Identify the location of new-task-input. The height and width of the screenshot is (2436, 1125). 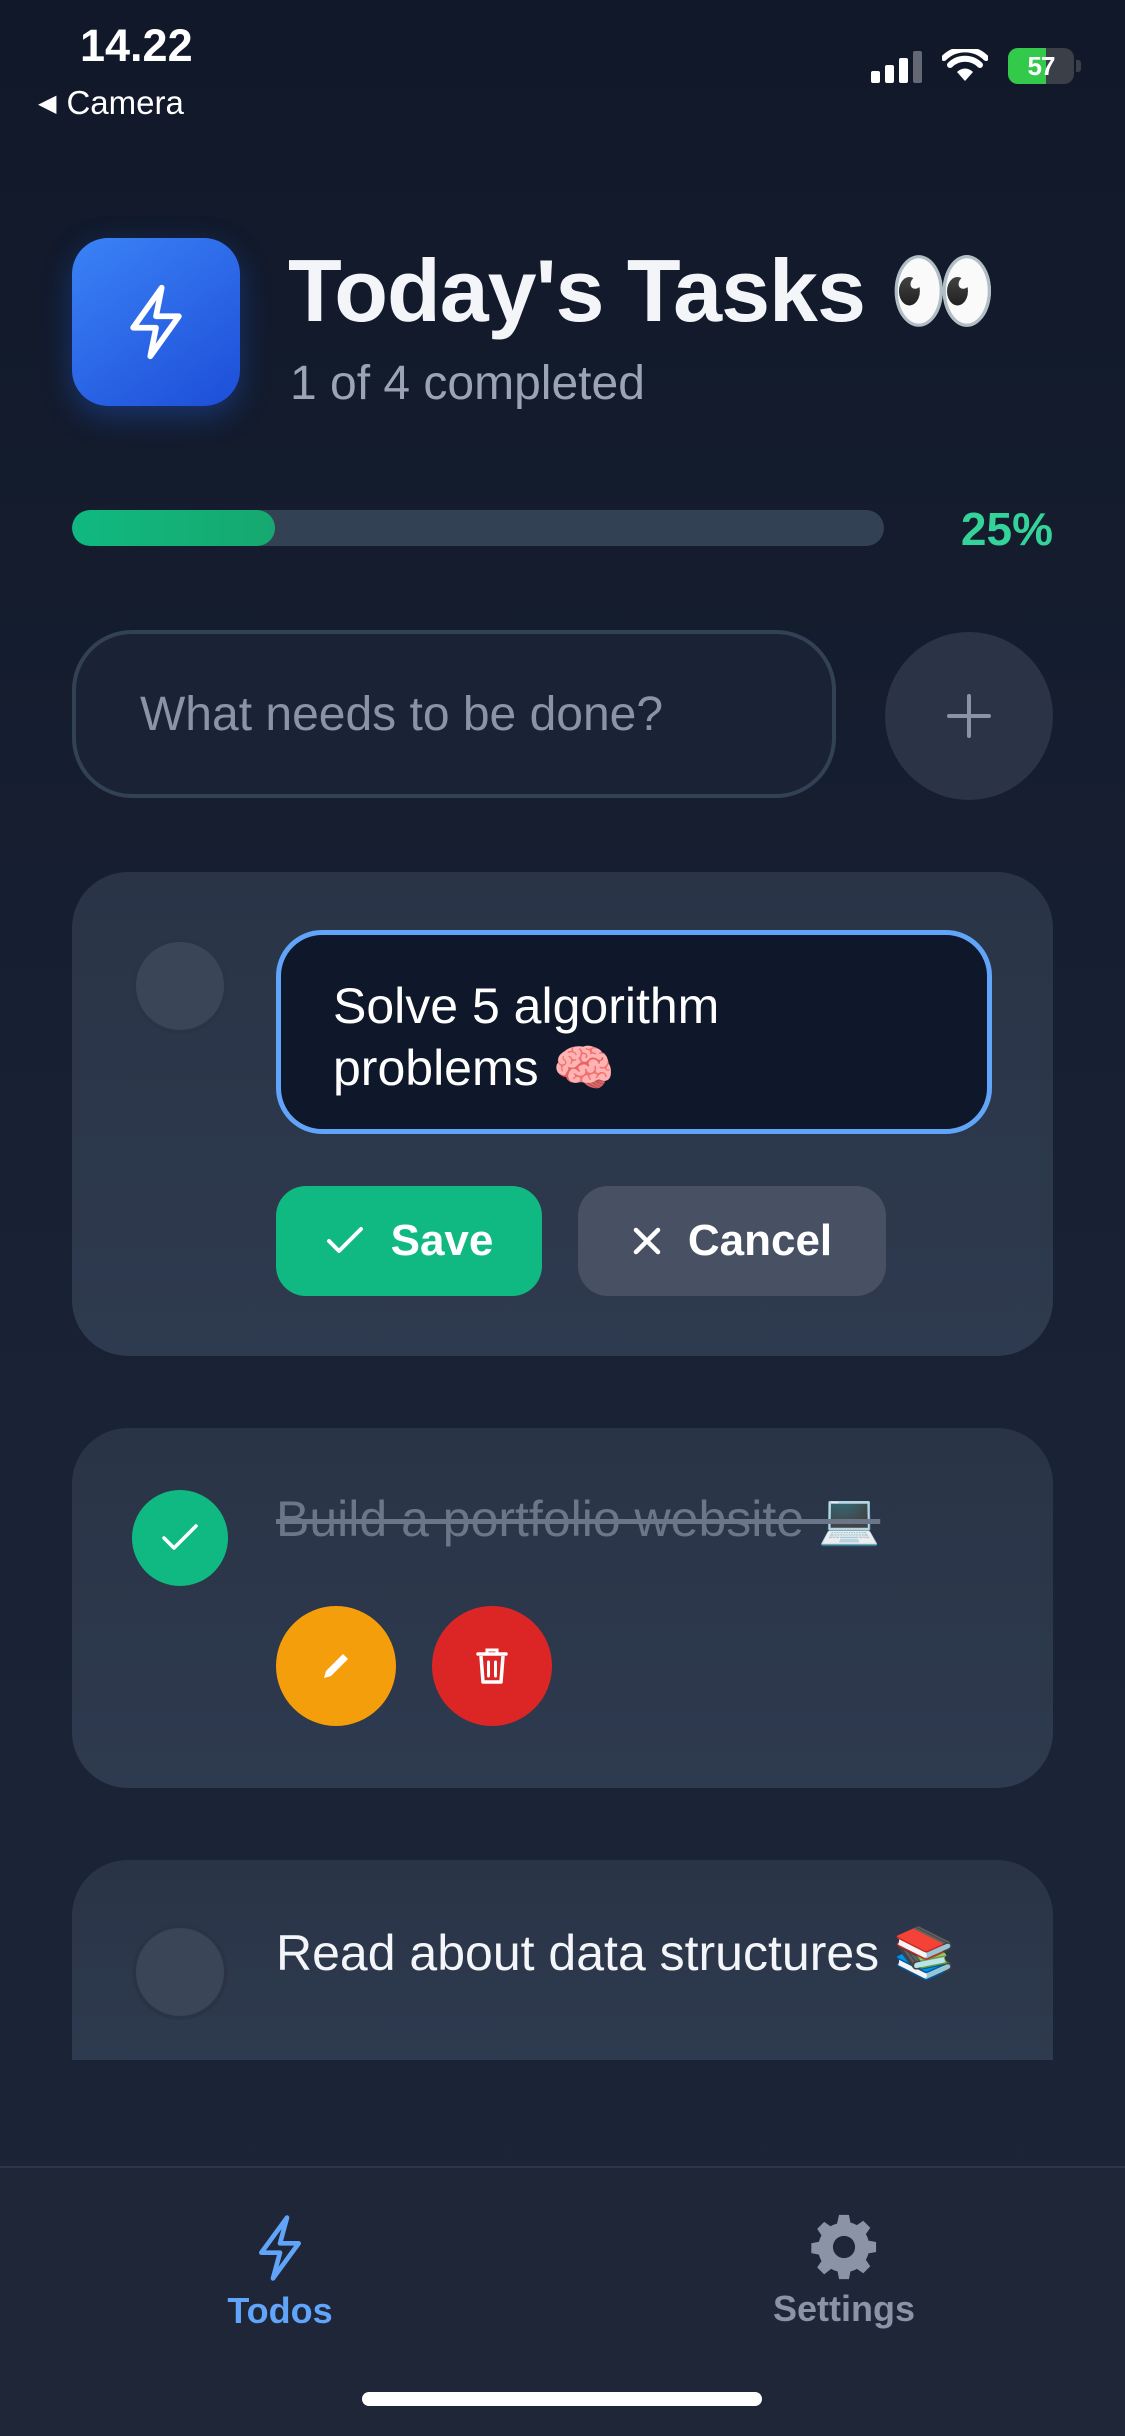
(454, 714).